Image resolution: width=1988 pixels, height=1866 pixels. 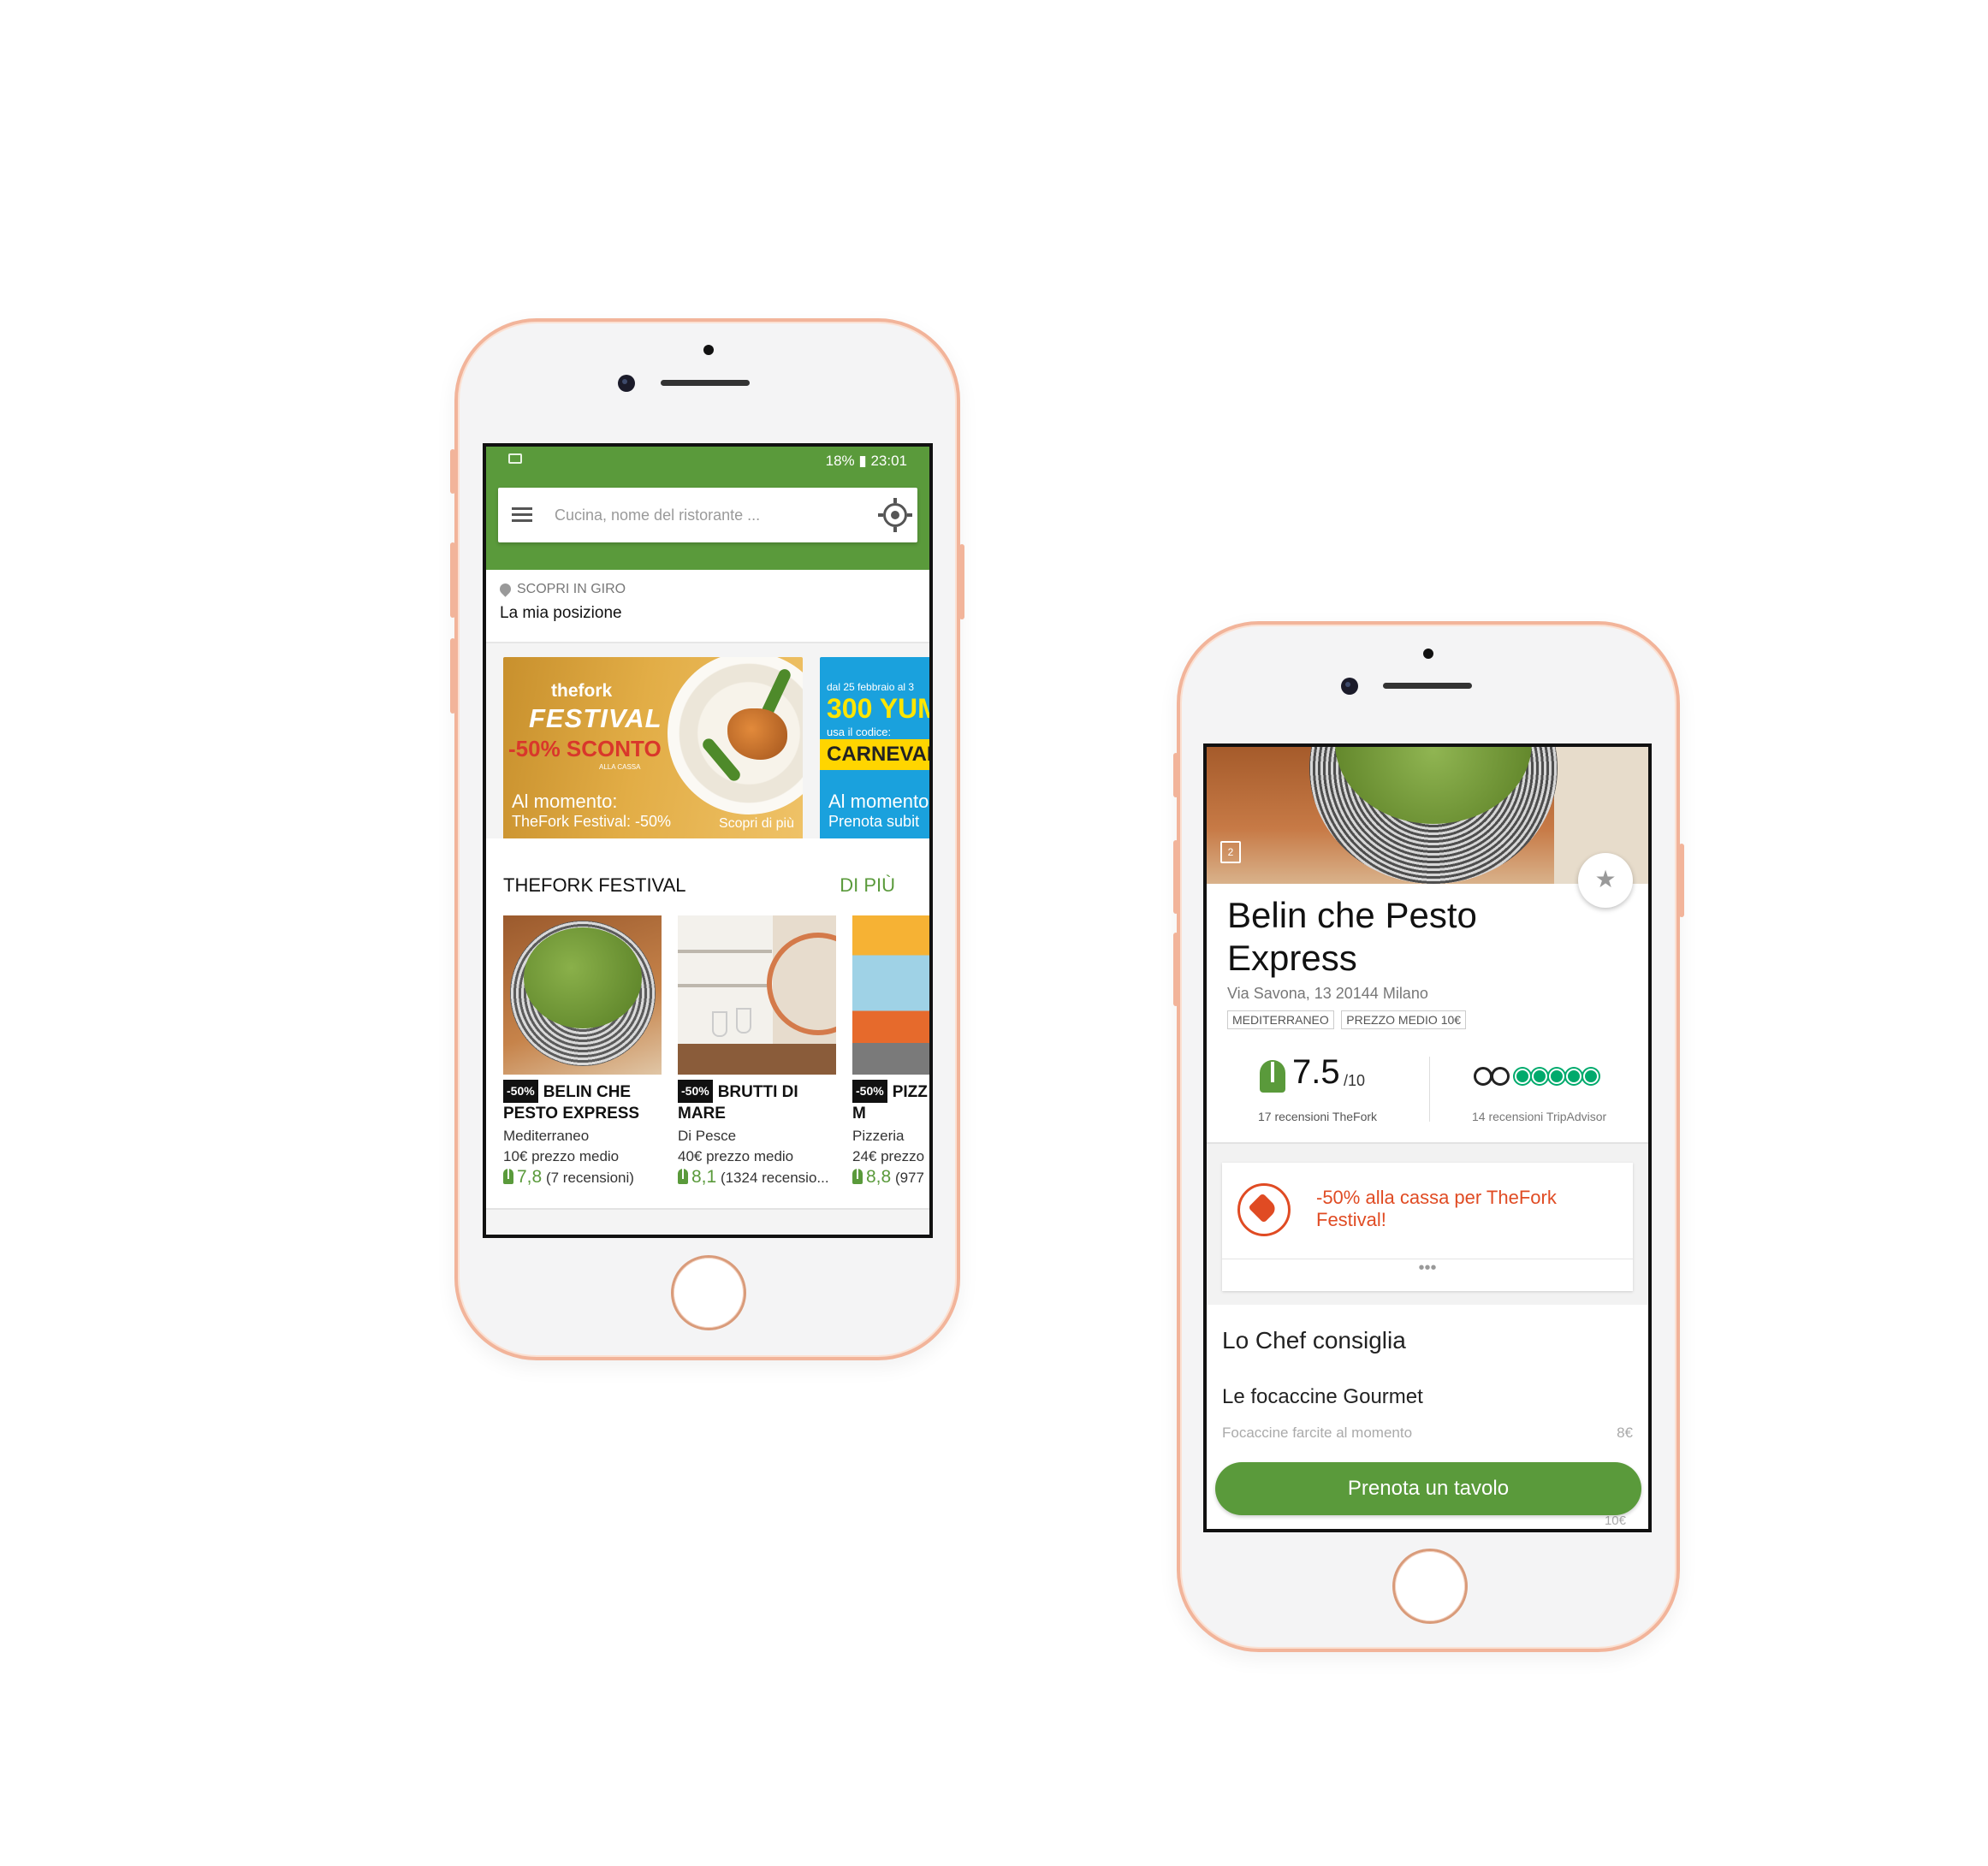 What do you see at coordinates (1430, 1586) in the screenshot?
I see `home-button-right` at bounding box center [1430, 1586].